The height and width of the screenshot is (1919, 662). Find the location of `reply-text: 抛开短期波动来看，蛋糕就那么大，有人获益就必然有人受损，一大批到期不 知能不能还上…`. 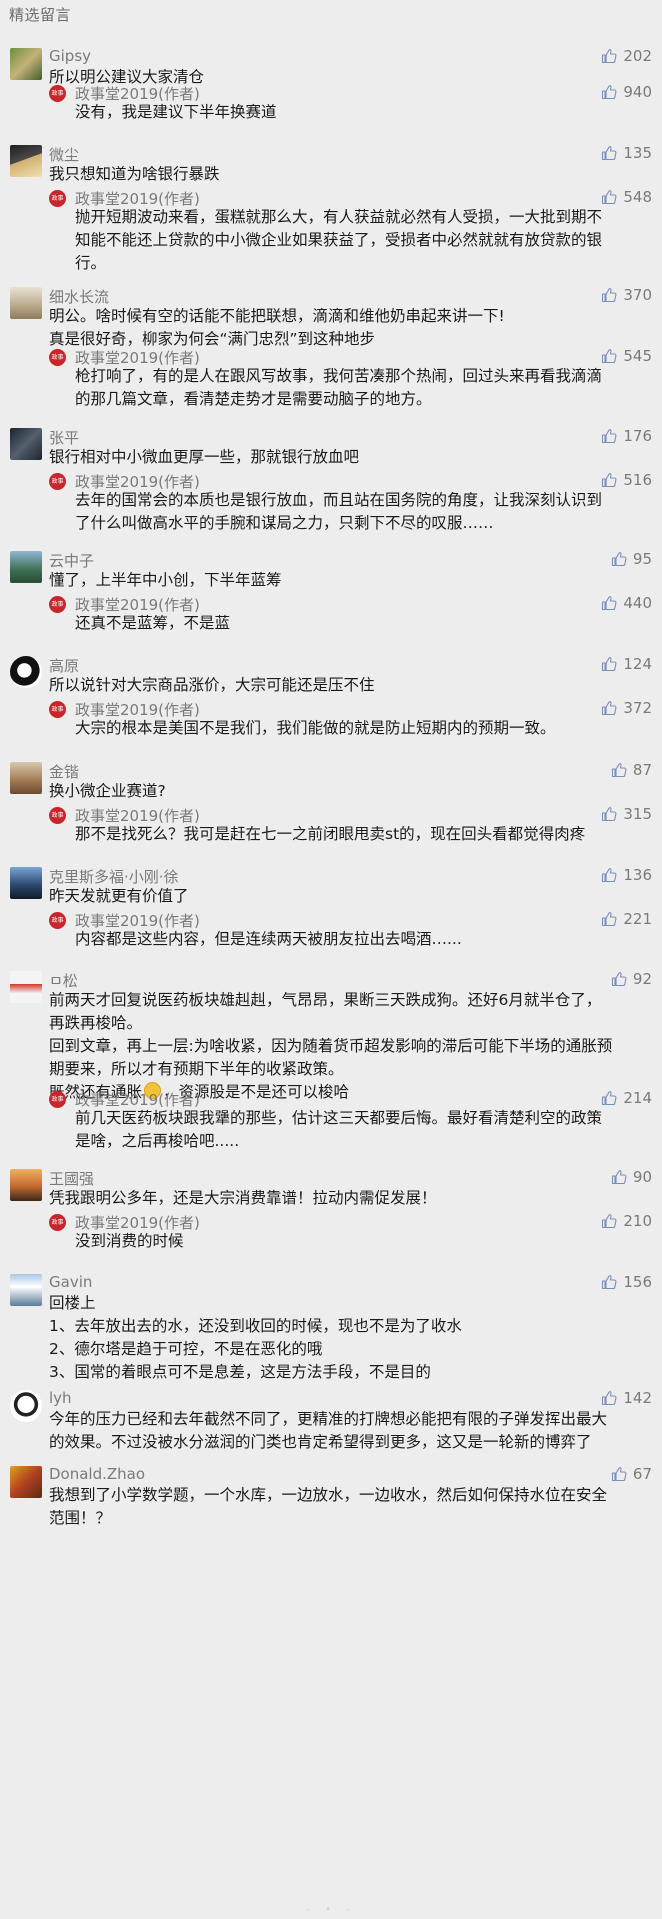

reply-text: 抛开短期波动来看，蛋糕就那么大，有人获益就必然有人受损，一大批到期不 知能不能还上… is located at coordinates (360, 240).